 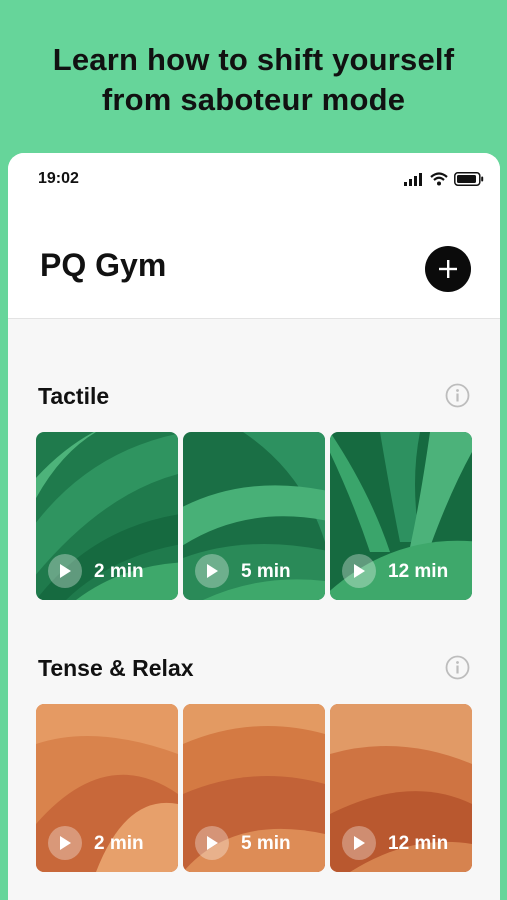 I want to click on promo-line-1: Learn how to shift yourself, so click(x=253, y=59).